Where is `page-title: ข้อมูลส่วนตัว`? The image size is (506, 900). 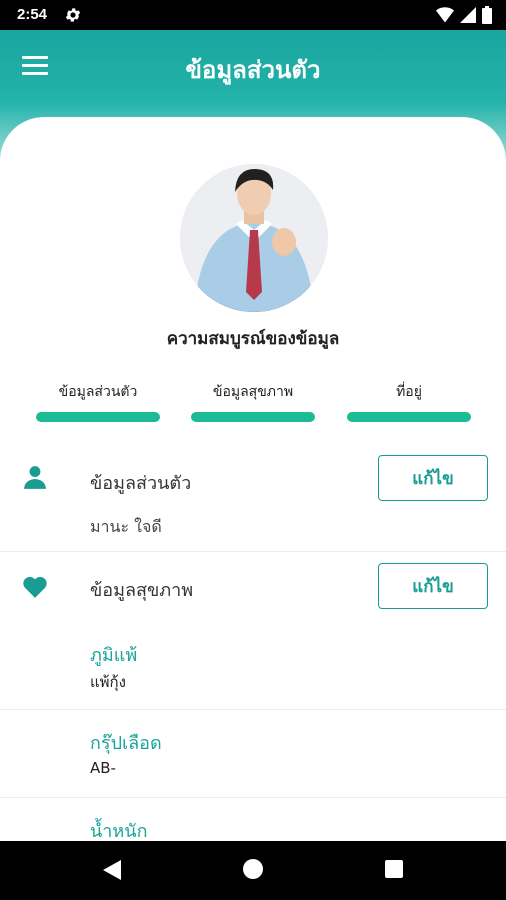
page-title: ข้อมูลส่วนตัว is located at coordinates (253, 70).